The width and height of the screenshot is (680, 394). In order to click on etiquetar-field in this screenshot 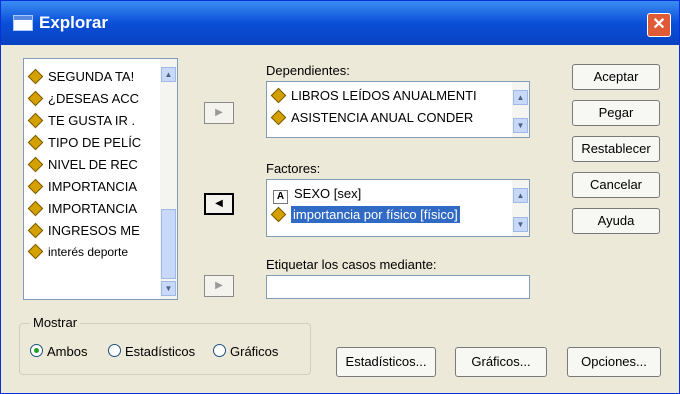, I will do `click(398, 287)`.